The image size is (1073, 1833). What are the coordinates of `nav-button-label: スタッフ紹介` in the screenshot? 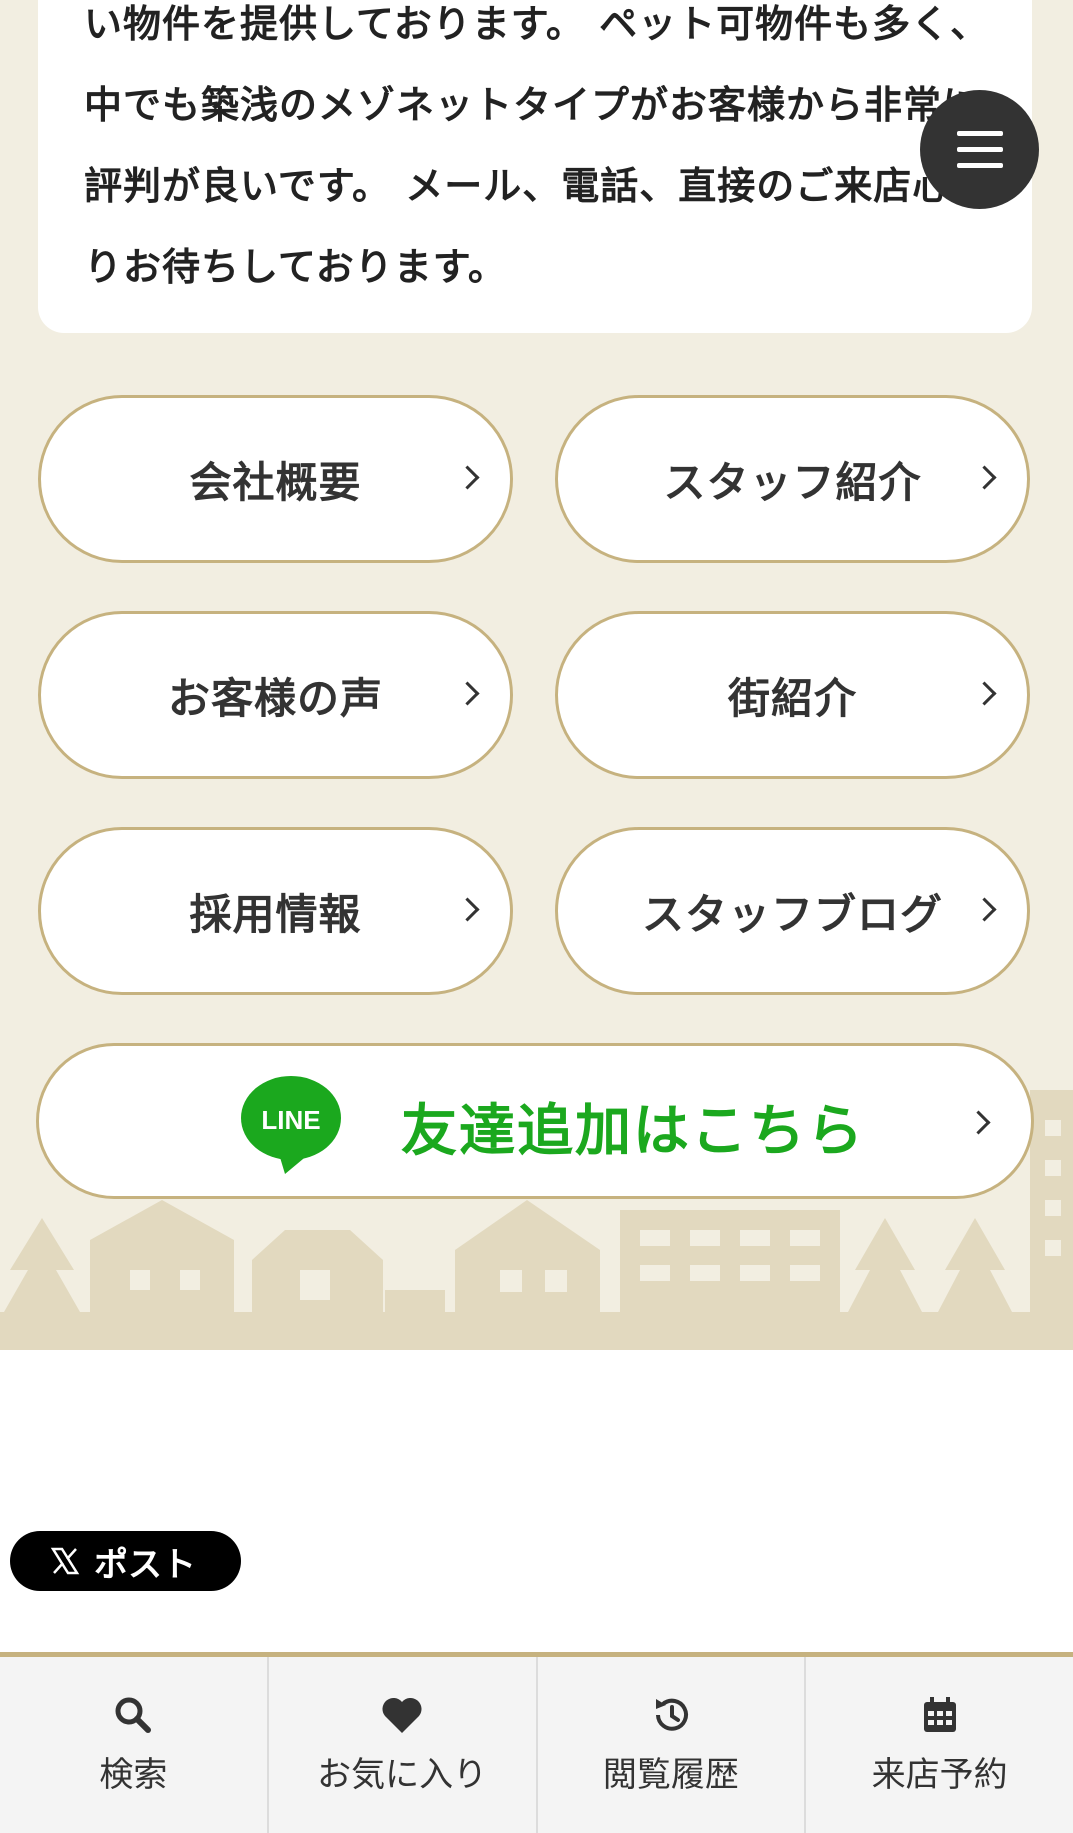 It's located at (792, 482).